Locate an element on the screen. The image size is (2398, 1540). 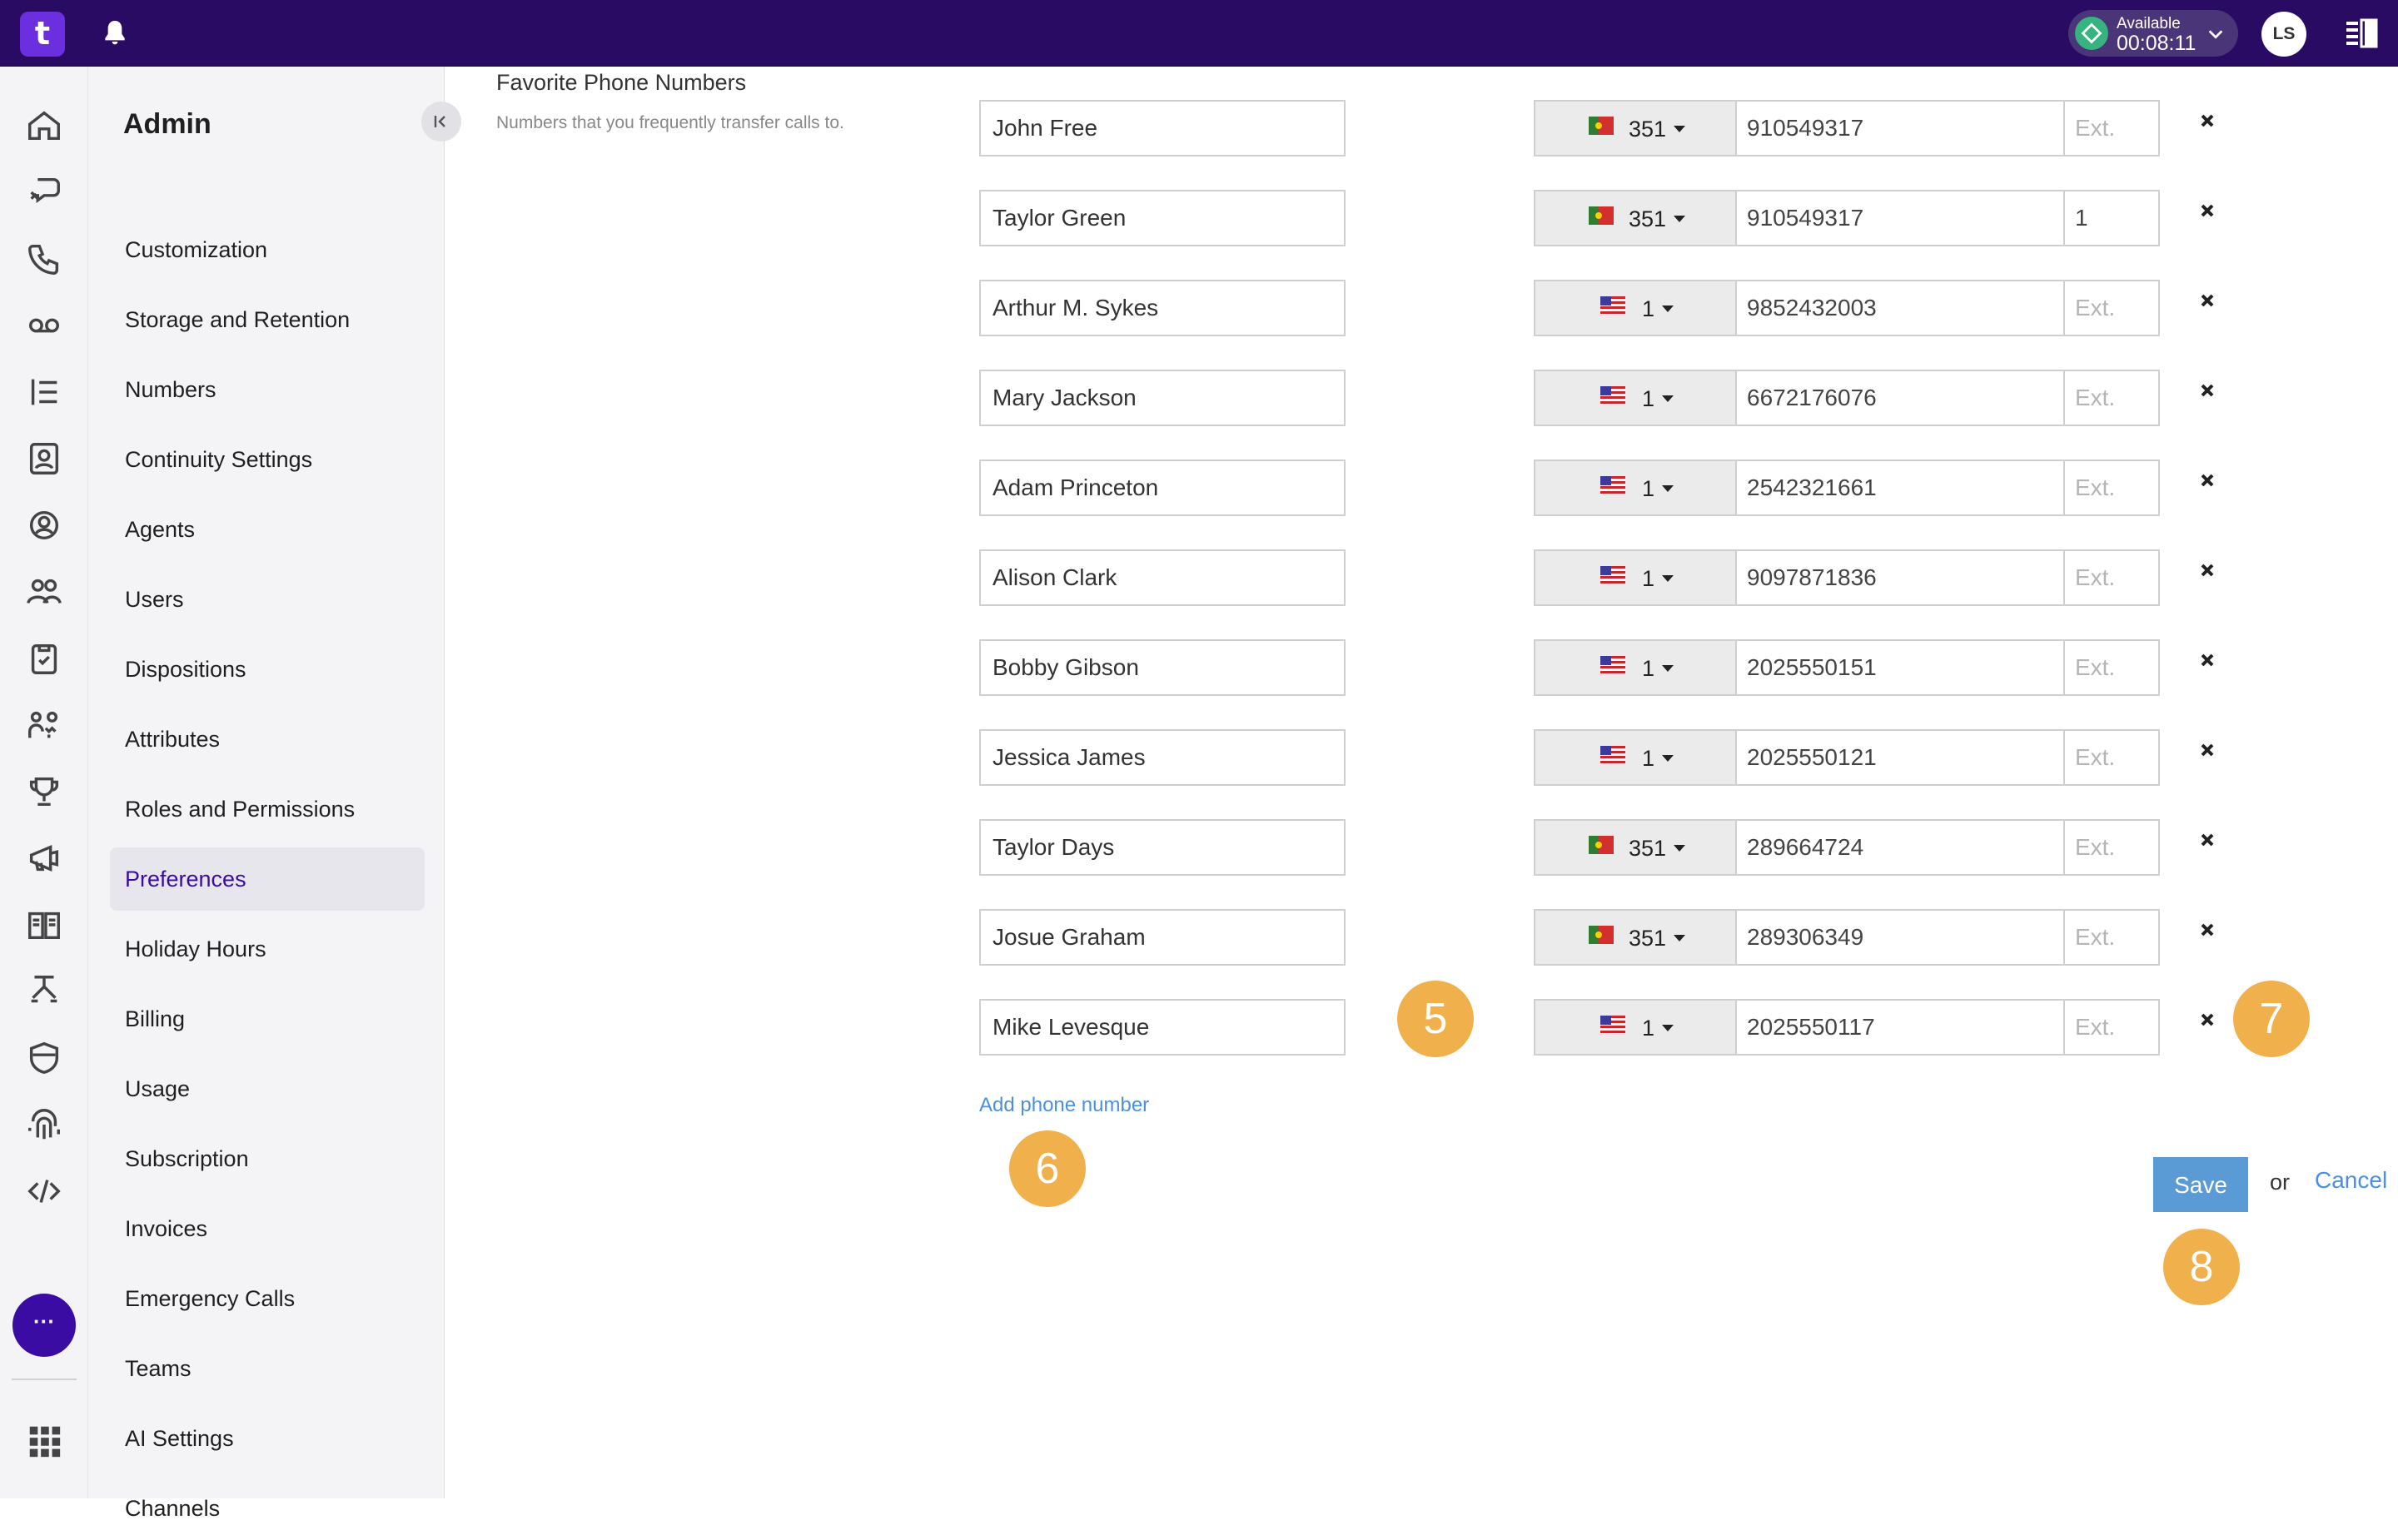
conversations-icon is located at coordinates (44, 192).